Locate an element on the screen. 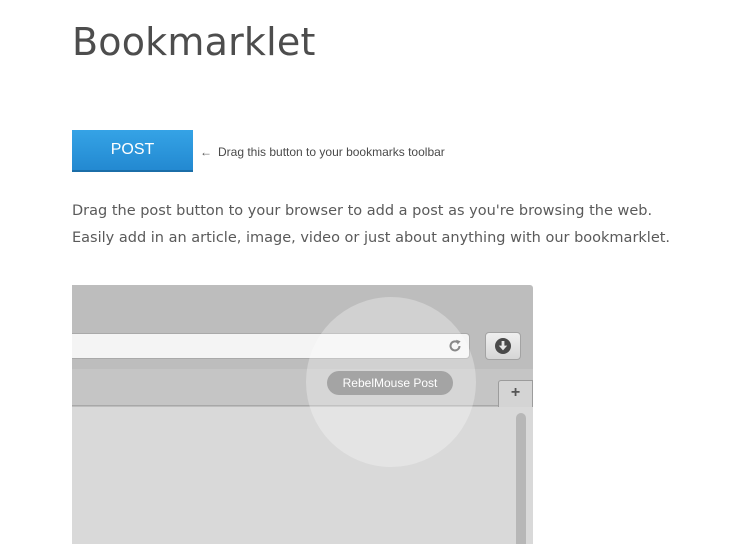 The height and width of the screenshot is (544, 748). scrollbar is located at coordinates (521, 478).